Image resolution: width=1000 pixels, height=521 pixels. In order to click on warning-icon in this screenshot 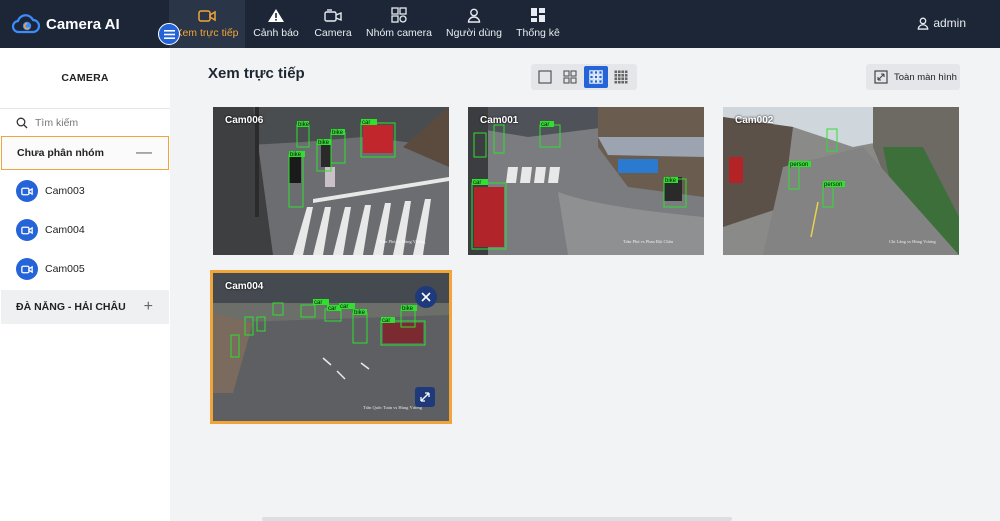, I will do `click(276, 15)`.